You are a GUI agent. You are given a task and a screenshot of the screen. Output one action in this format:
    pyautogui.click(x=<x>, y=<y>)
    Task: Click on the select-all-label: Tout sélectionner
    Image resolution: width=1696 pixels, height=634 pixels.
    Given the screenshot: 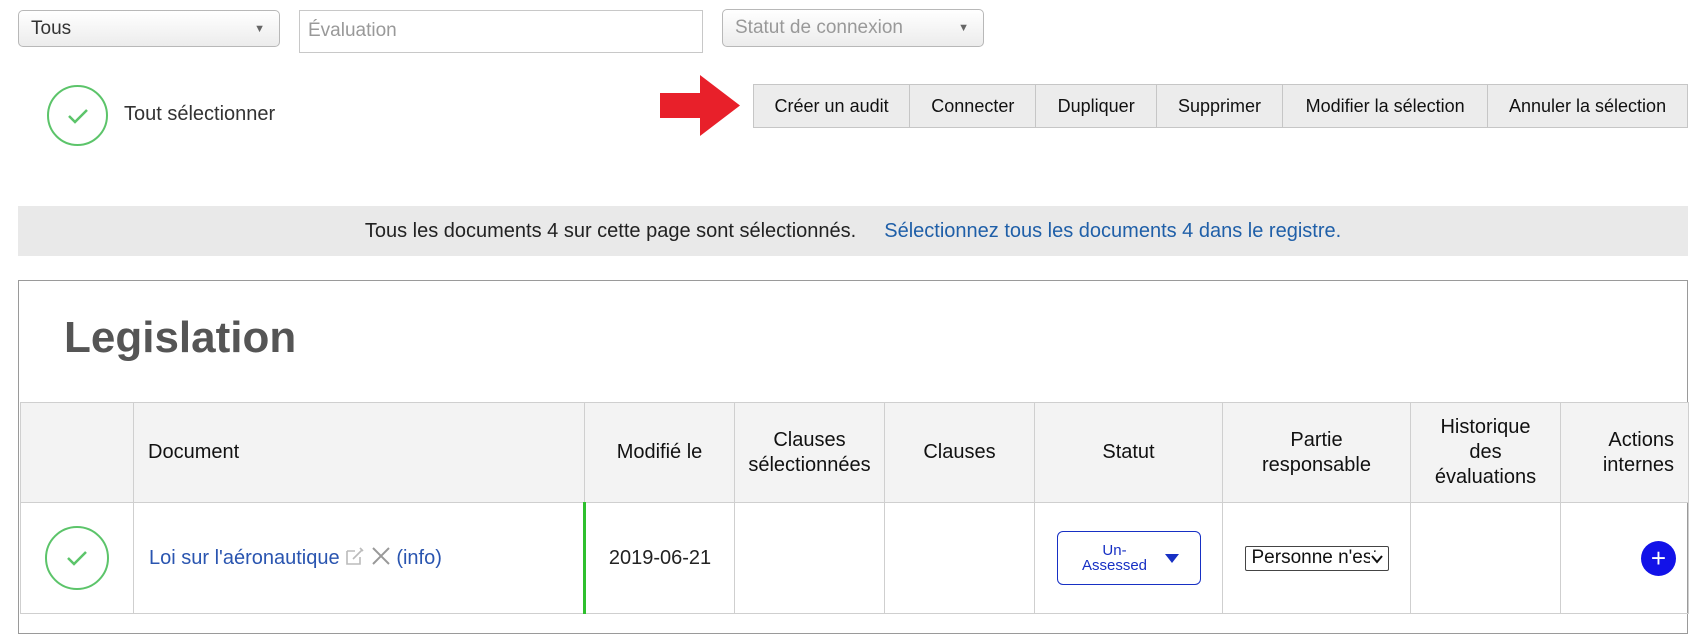 What is the action you would take?
    pyautogui.click(x=200, y=114)
    